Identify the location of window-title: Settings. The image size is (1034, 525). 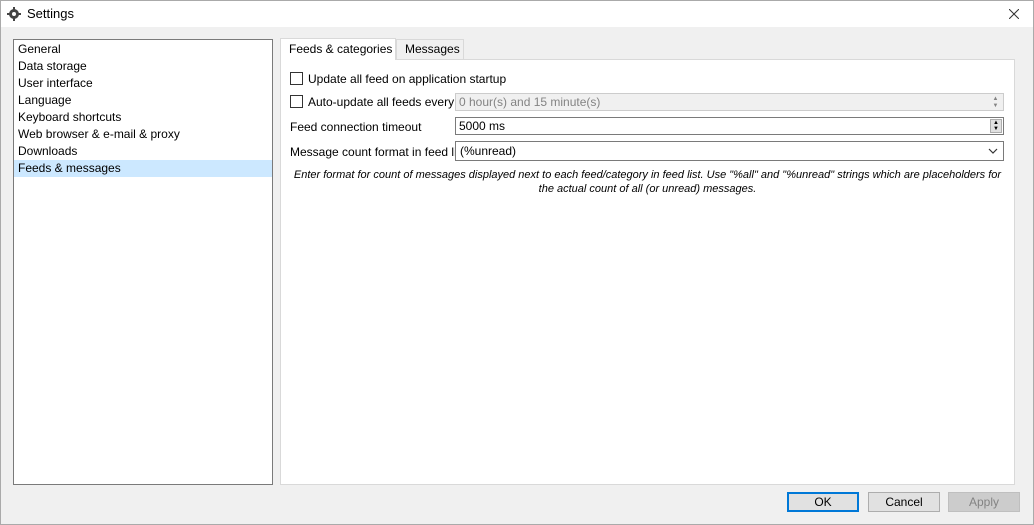
(50, 13).